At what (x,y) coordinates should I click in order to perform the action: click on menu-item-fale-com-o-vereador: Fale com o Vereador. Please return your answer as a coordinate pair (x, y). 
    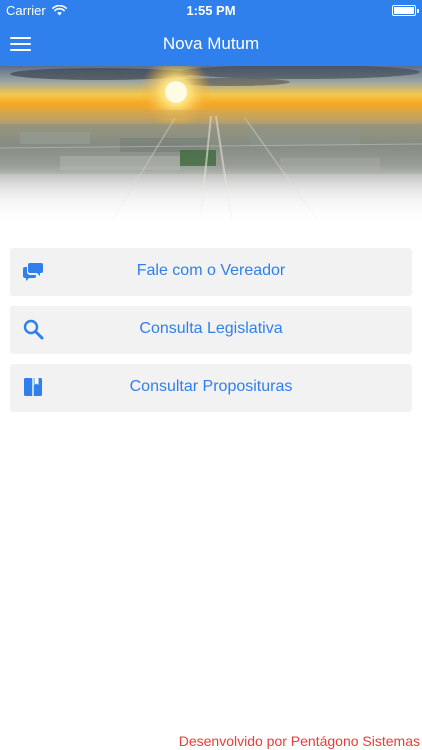
    Looking at the image, I should click on (211, 272).